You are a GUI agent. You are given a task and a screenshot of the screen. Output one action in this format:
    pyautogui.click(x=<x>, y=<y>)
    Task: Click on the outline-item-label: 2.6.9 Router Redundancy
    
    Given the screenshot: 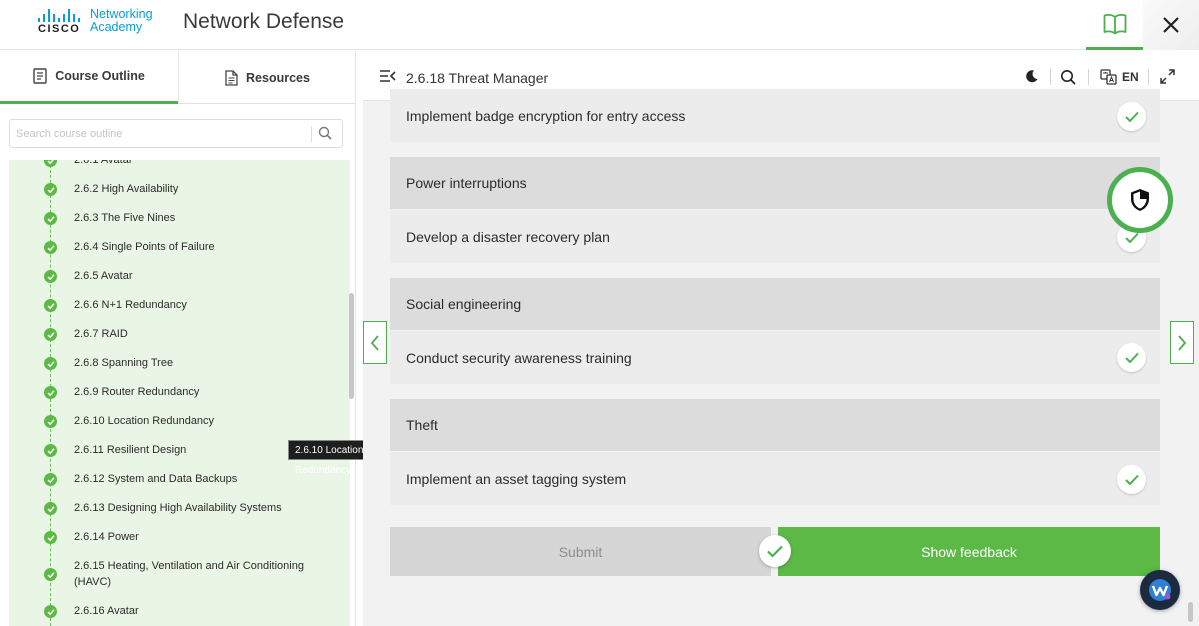 What is the action you would take?
    pyautogui.click(x=137, y=392)
    